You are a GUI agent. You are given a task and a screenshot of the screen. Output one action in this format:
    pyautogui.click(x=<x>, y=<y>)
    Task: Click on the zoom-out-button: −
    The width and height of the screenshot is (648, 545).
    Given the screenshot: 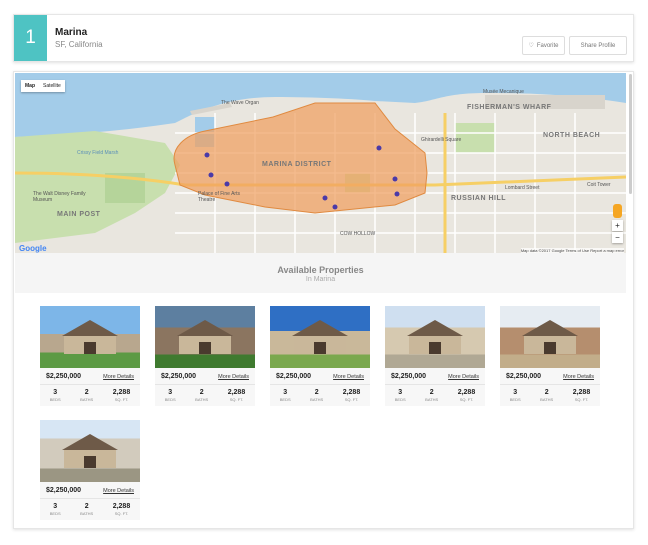 What is the action you would take?
    pyautogui.click(x=617, y=237)
    